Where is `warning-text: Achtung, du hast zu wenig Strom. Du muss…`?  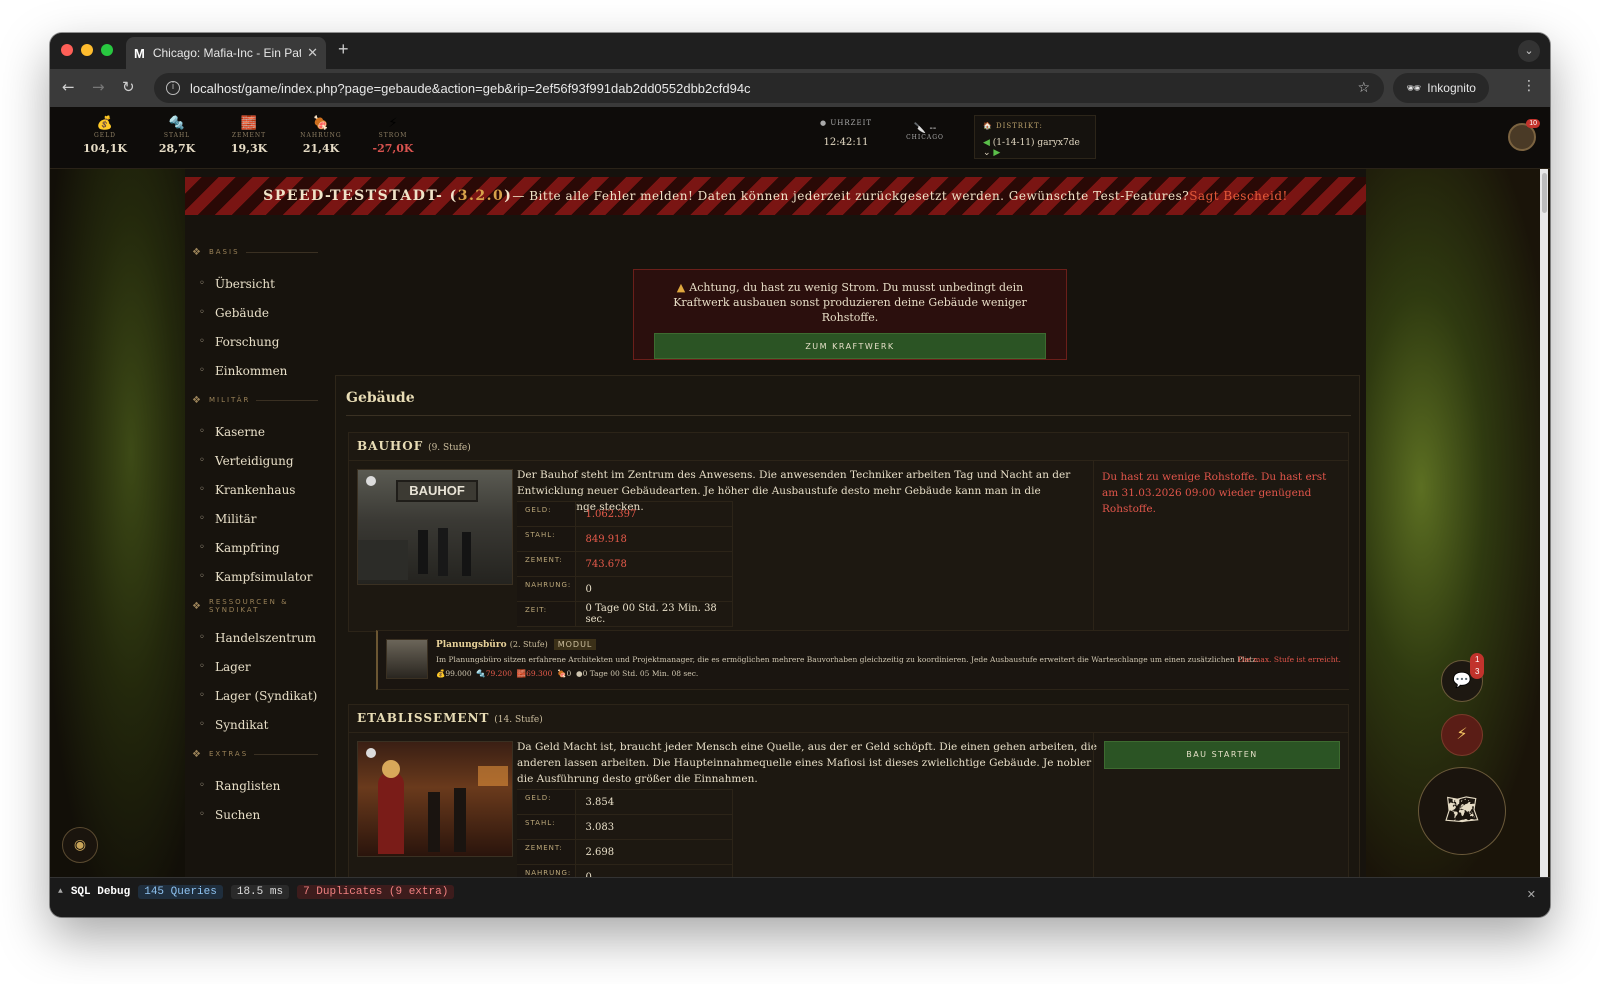 warning-text: Achtung, du hast zu wenig Strom. Du muss… is located at coordinates (850, 302).